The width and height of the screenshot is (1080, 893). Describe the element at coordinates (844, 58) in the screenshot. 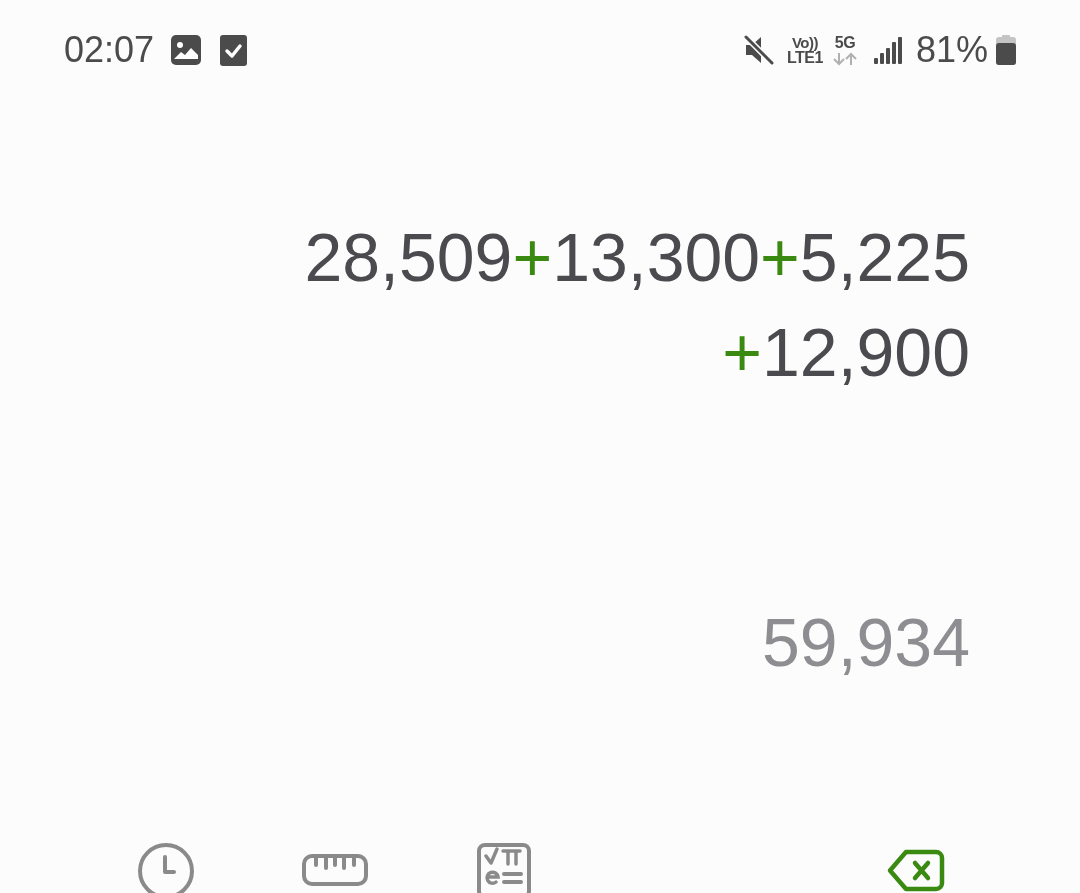

I see `data-arrows-icon` at that location.